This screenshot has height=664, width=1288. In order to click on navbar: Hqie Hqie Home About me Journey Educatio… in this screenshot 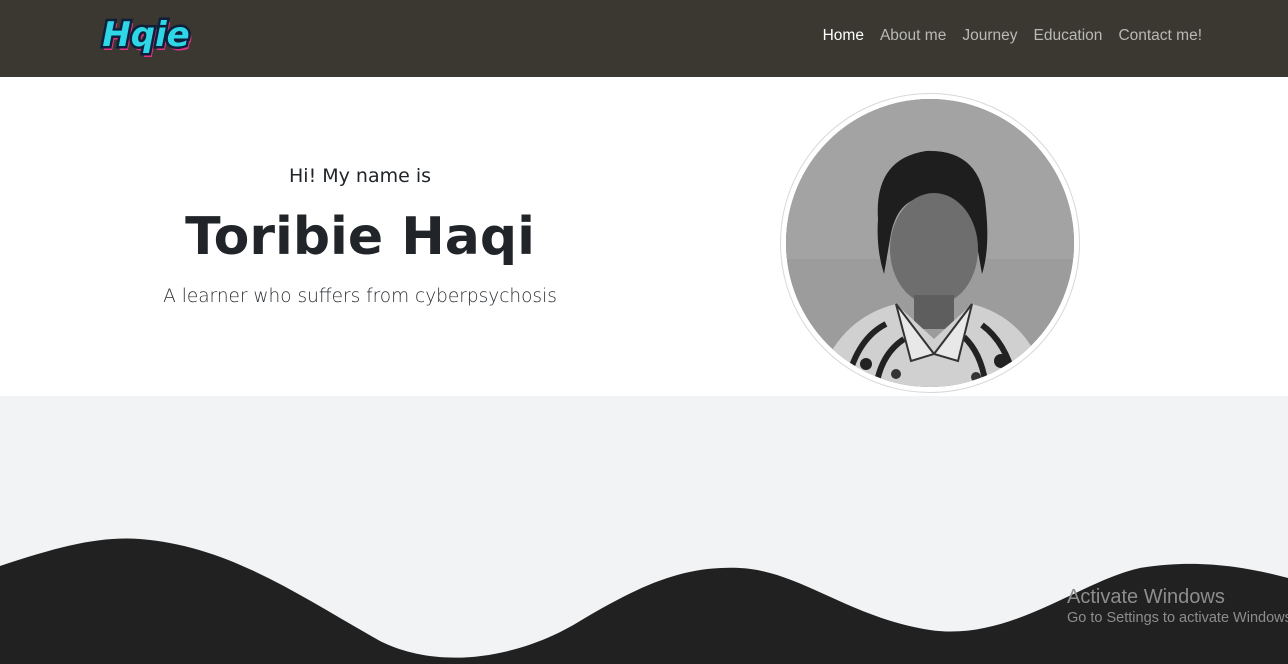, I will do `click(644, 38)`.